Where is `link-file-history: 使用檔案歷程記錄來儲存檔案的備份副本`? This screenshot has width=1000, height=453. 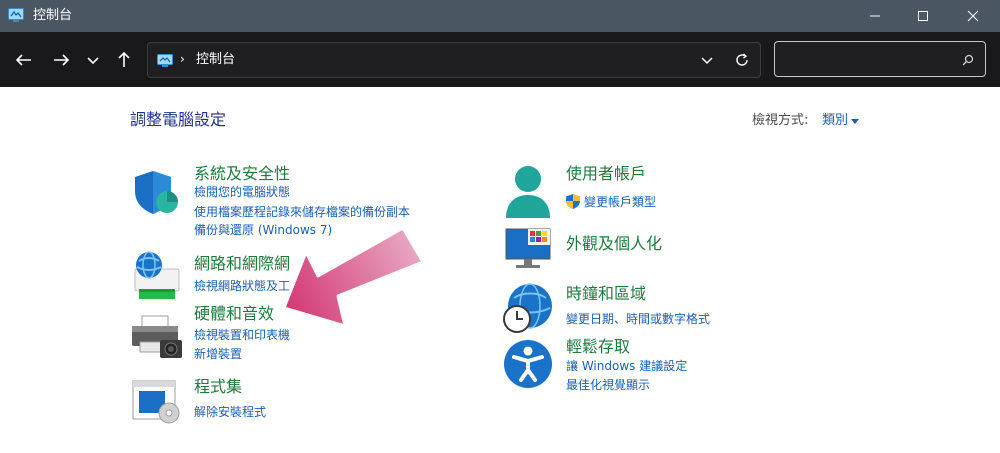 link-file-history: 使用檔案歷程記錄來儲存檔案的備份副本 is located at coordinates (302, 212).